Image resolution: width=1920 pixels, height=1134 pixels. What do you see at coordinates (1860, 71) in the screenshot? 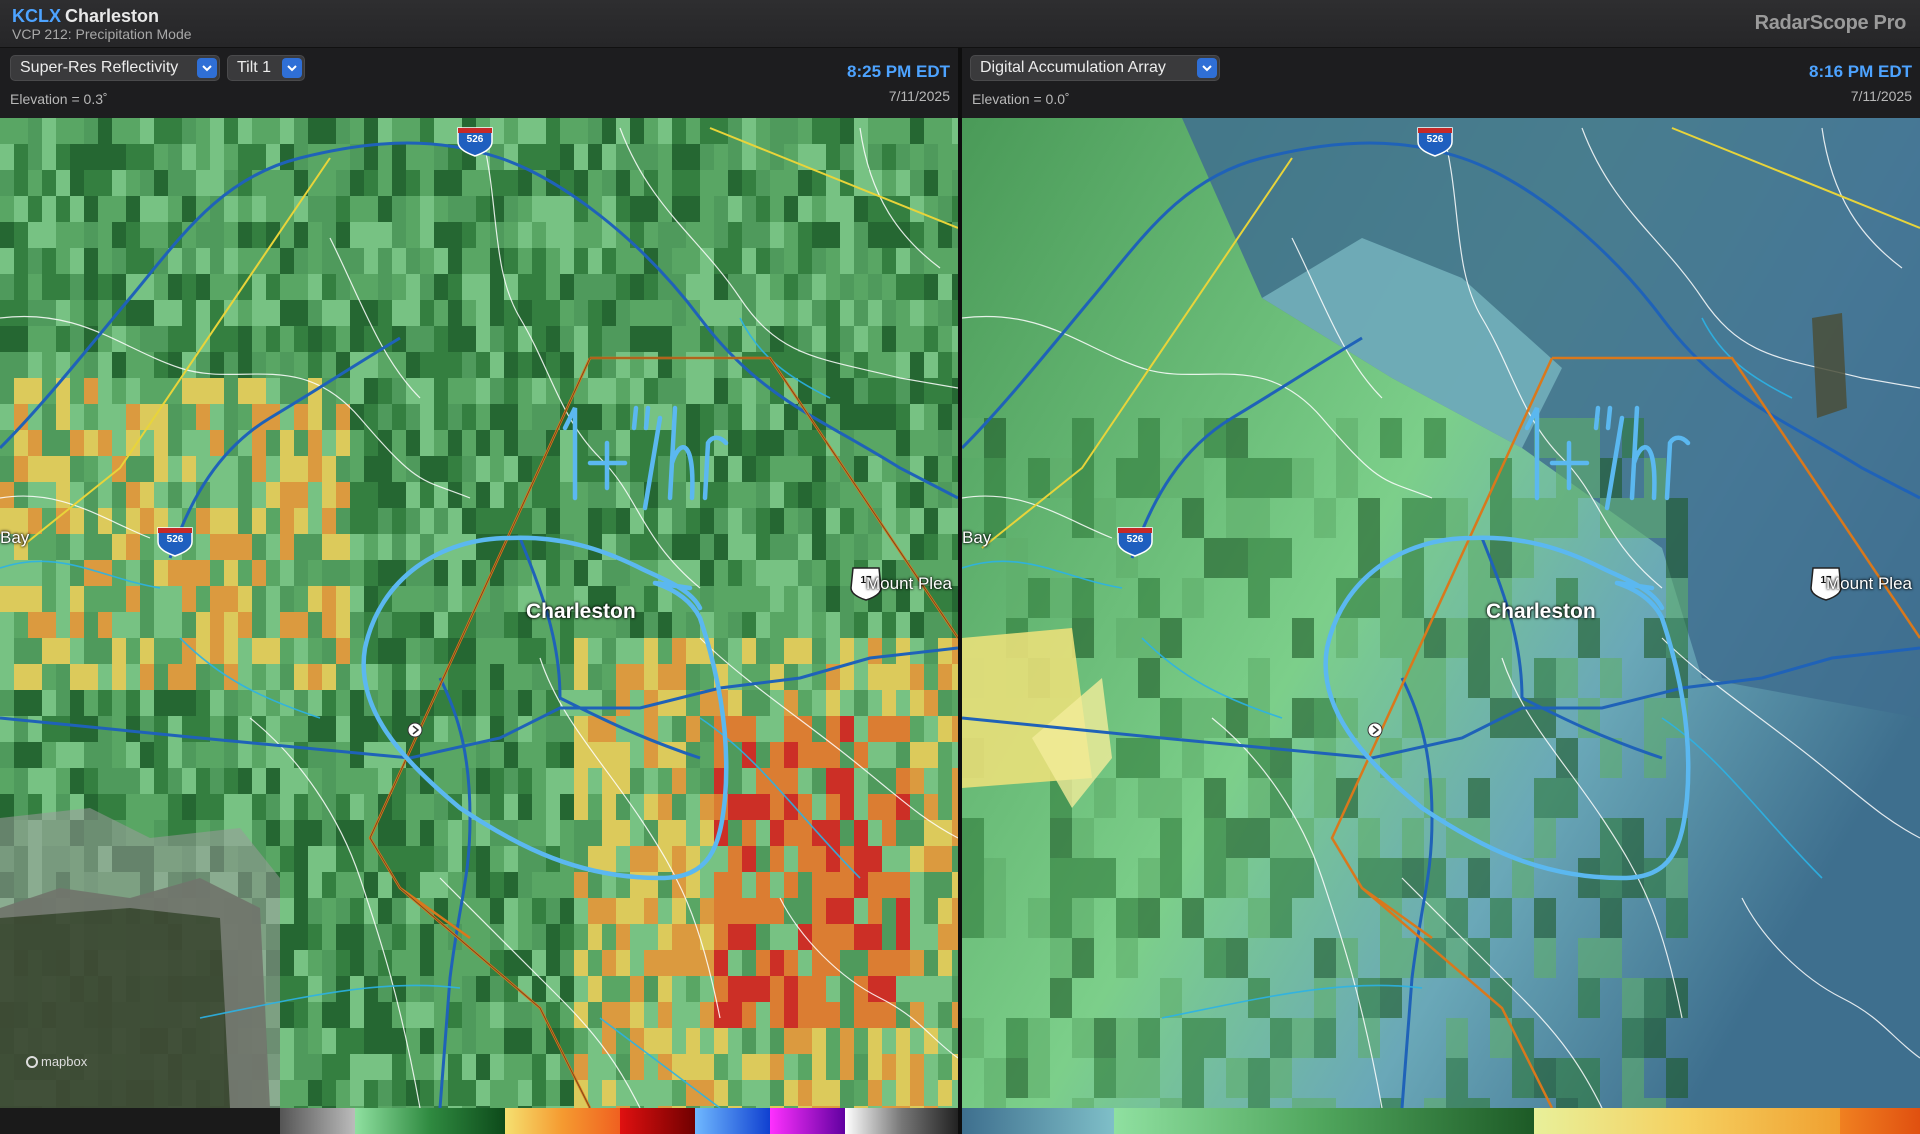
I see `scan-time: 8:16 PM EDT` at bounding box center [1860, 71].